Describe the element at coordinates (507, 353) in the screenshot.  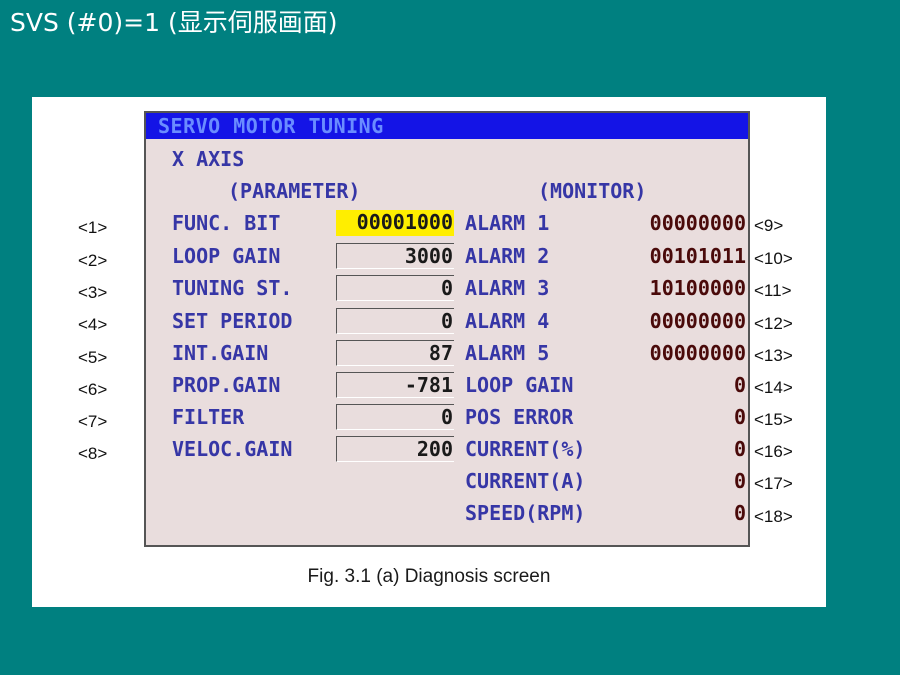
I see `monitor-label-alarm-5: ALARM 5` at that location.